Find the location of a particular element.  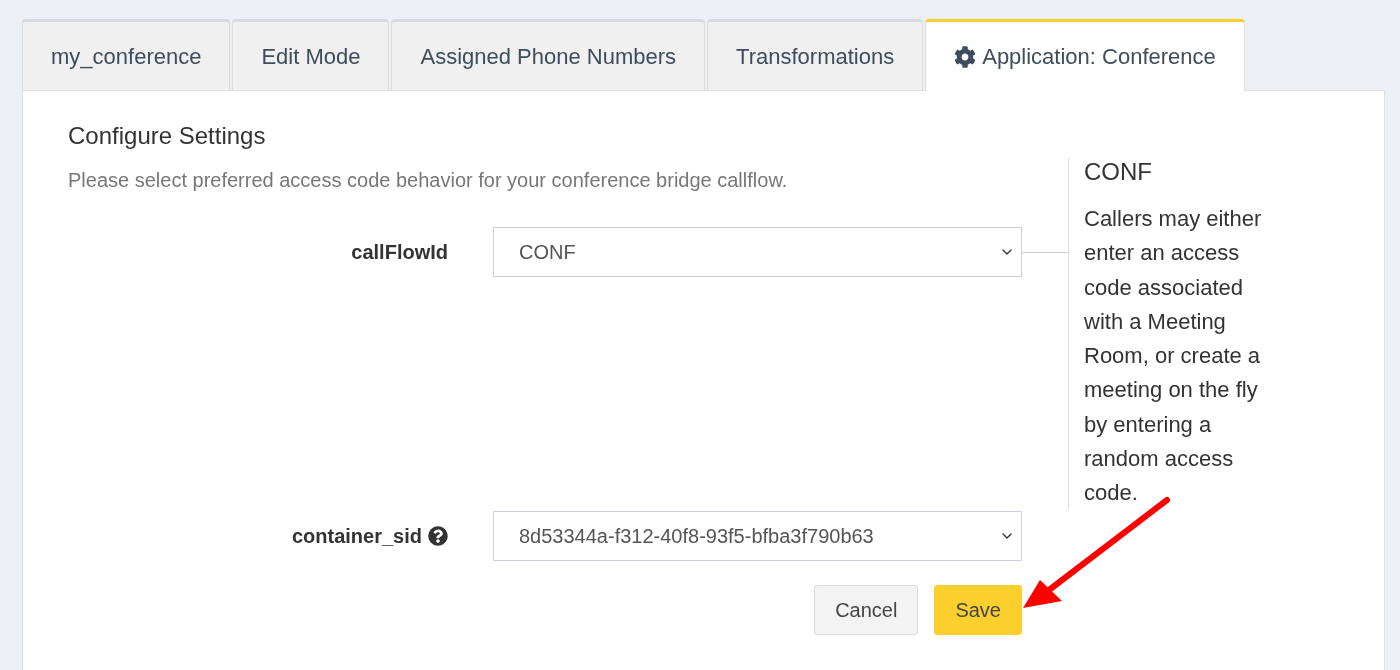

field-label: callFlowId is located at coordinates (399, 252).